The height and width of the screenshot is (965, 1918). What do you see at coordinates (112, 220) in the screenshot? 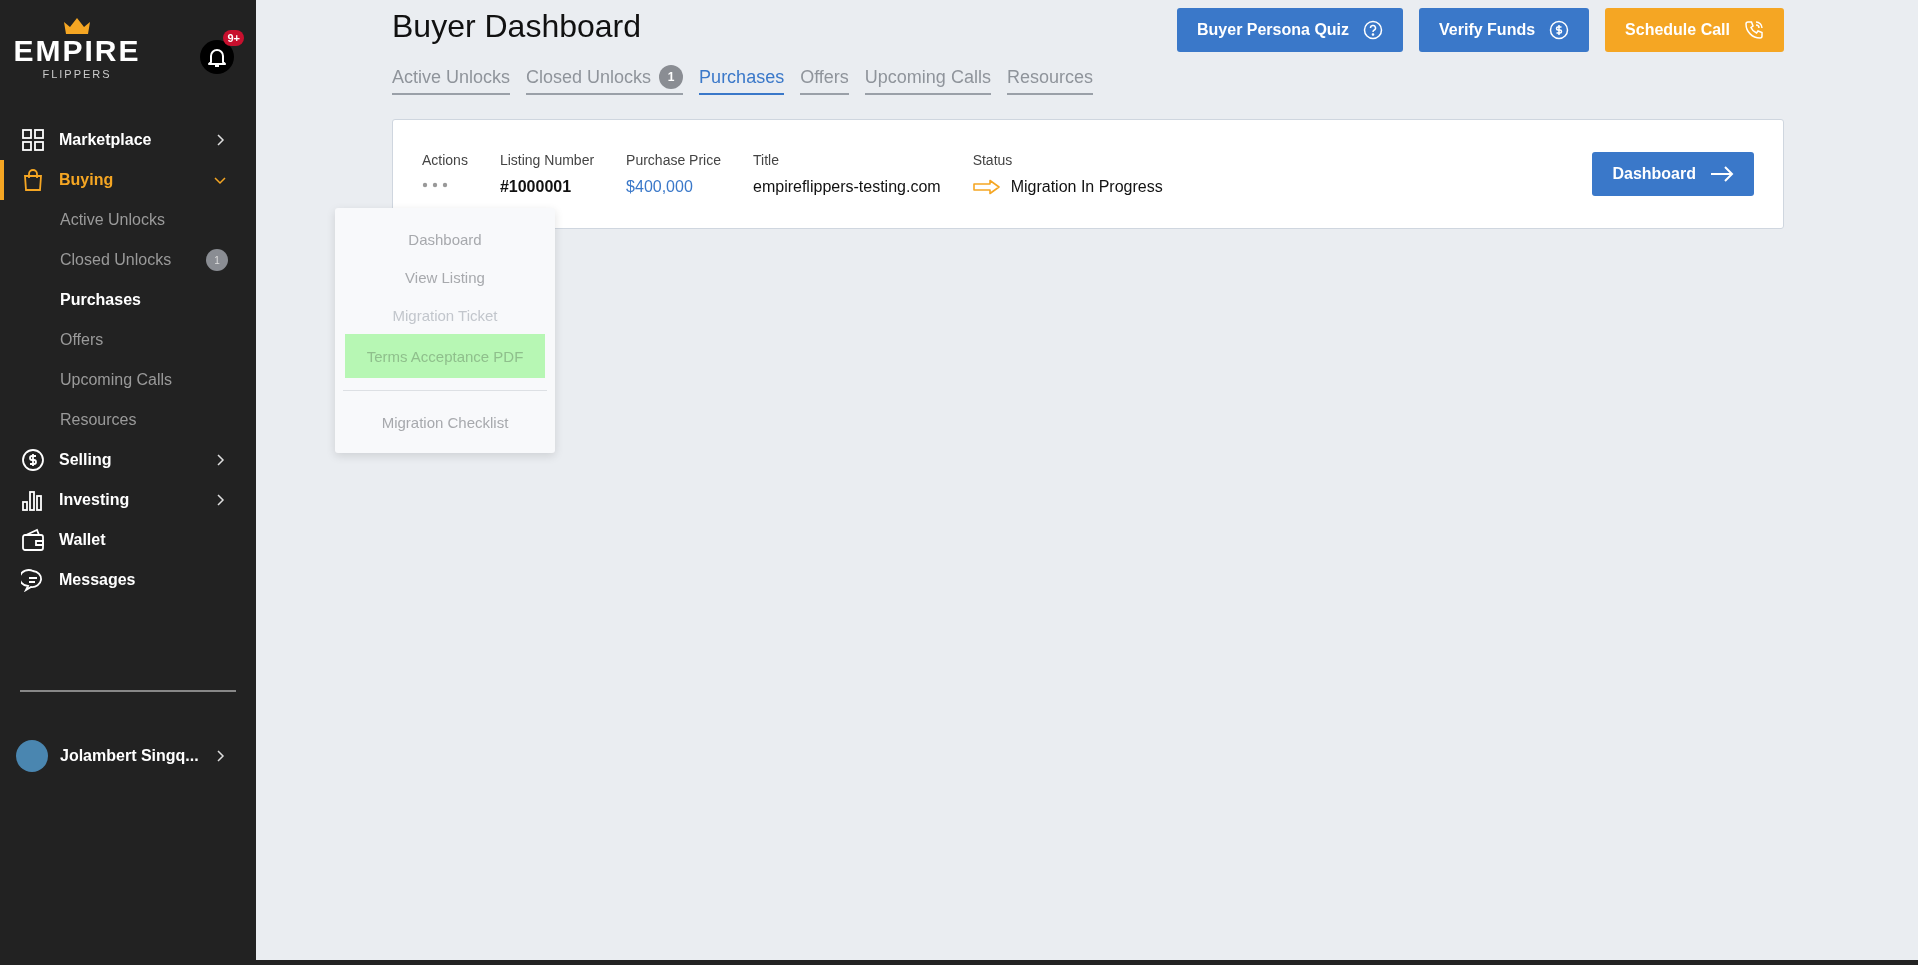
I see `nav-subitem-label: Active Unlocks` at bounding box center [112, 220].